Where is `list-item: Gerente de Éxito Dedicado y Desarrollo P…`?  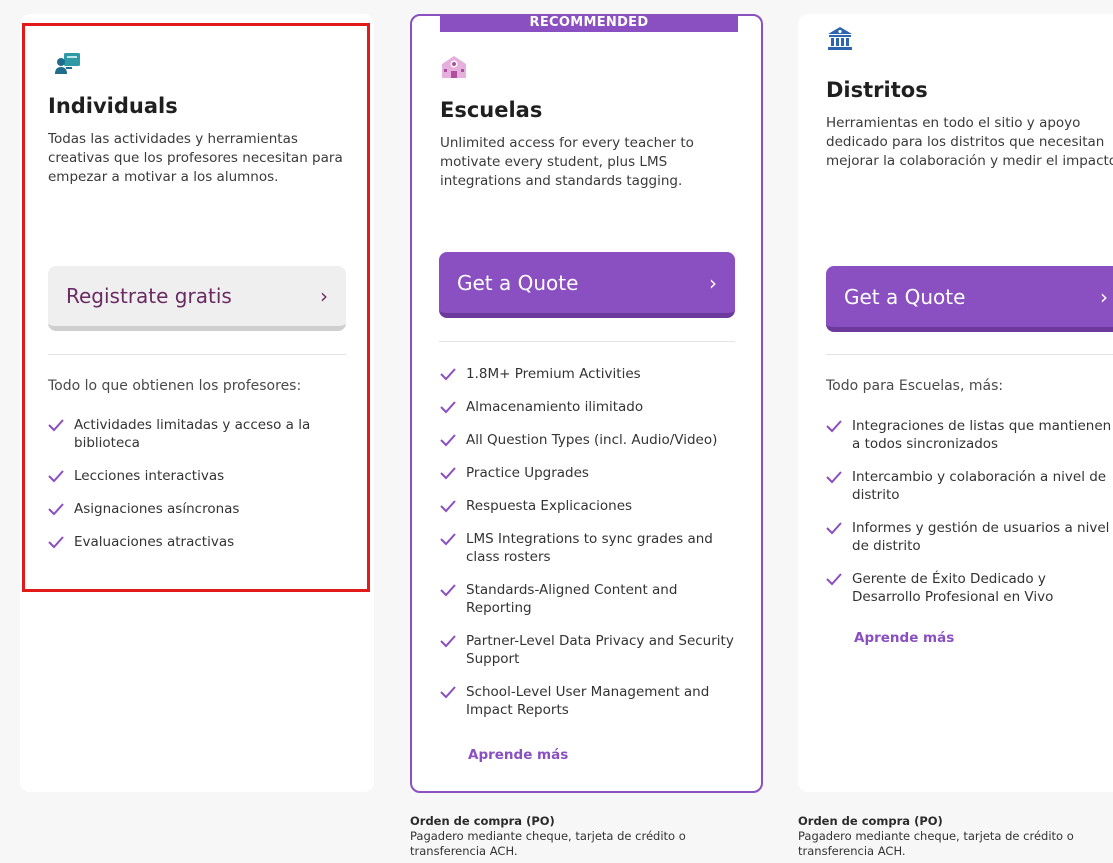 list-item: Gerente de Éxito Dedicado y Desarrollo P… is located at coordinates (969, 588).